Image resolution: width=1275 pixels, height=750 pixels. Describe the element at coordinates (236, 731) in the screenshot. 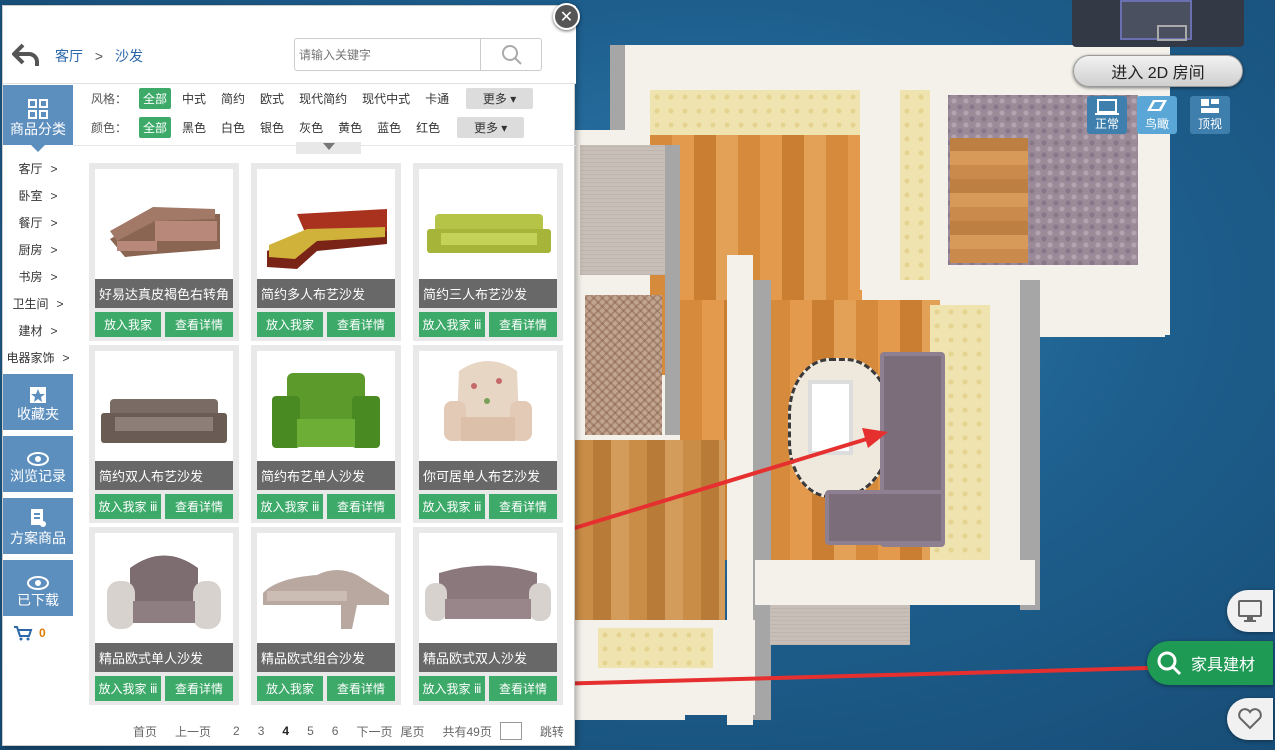

I see `page-link: 2` at that location.